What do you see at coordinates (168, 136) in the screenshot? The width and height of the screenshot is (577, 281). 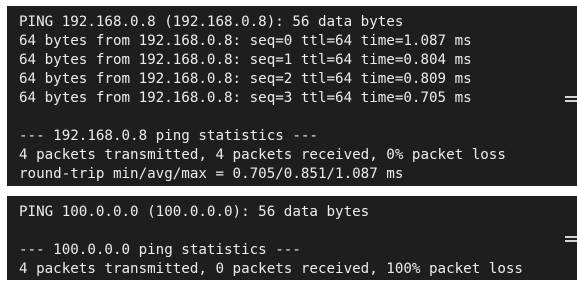 I see `terminal-line: --- 192.168.0.8 ping statistics ---` at bounding box center [168, 136].